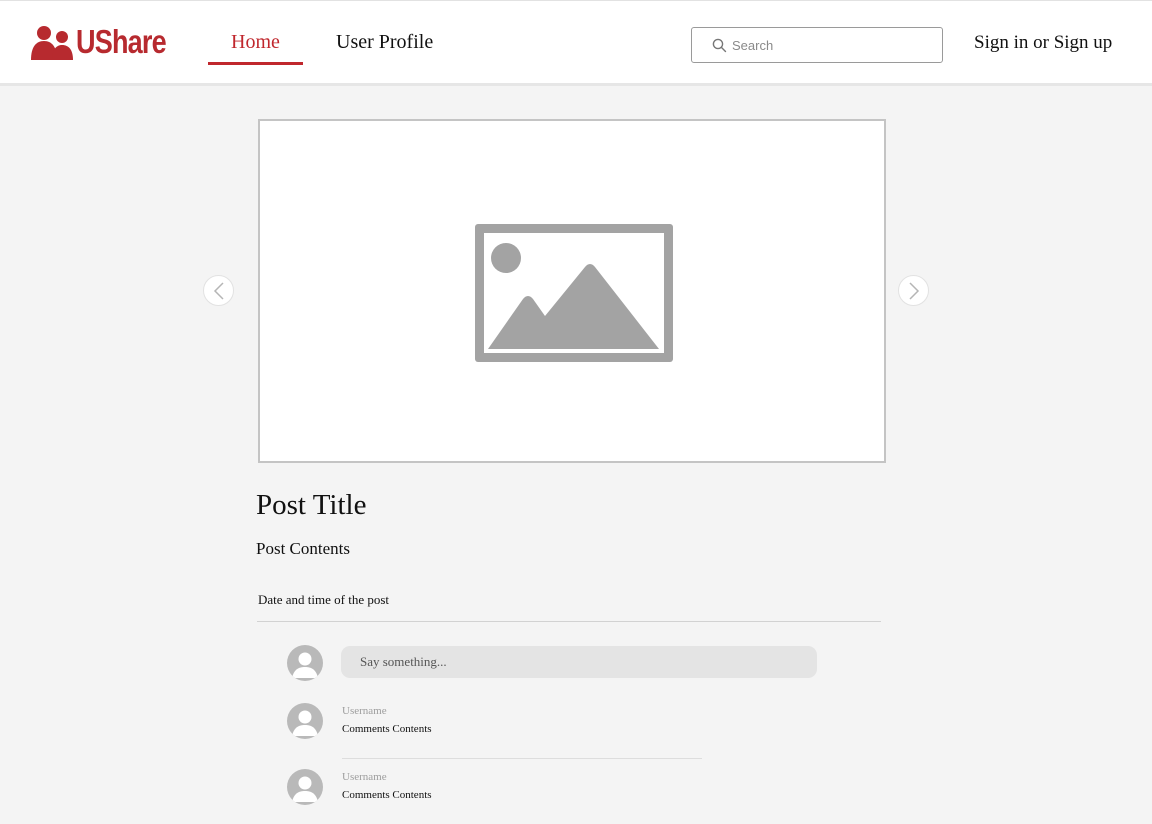  Describe the element at coordinates (255, 42) in the screenshot. I see `nav-tab-home: Home` at that location.